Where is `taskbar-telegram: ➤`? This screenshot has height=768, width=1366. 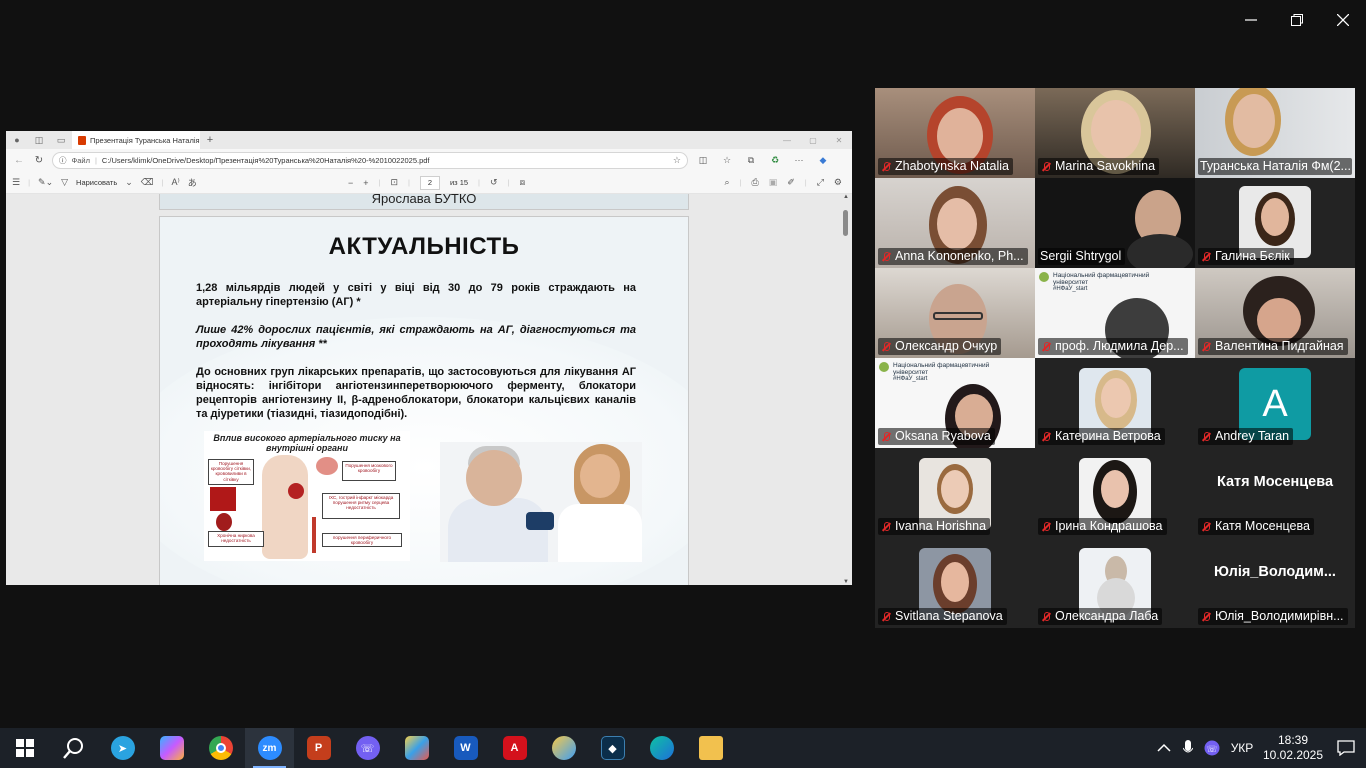 taskbar-telegram: ➤ is located at coordinates (122, 748).